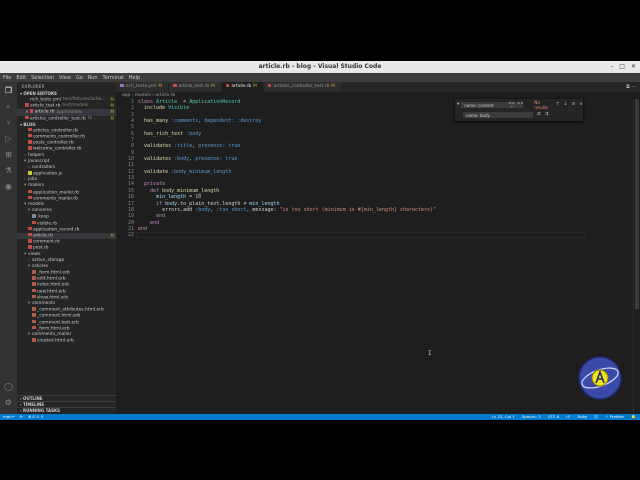 Image resolution: width=640 pixels, height=480 pixels. I want to click on replace-input: name: body, so click(498, 114).